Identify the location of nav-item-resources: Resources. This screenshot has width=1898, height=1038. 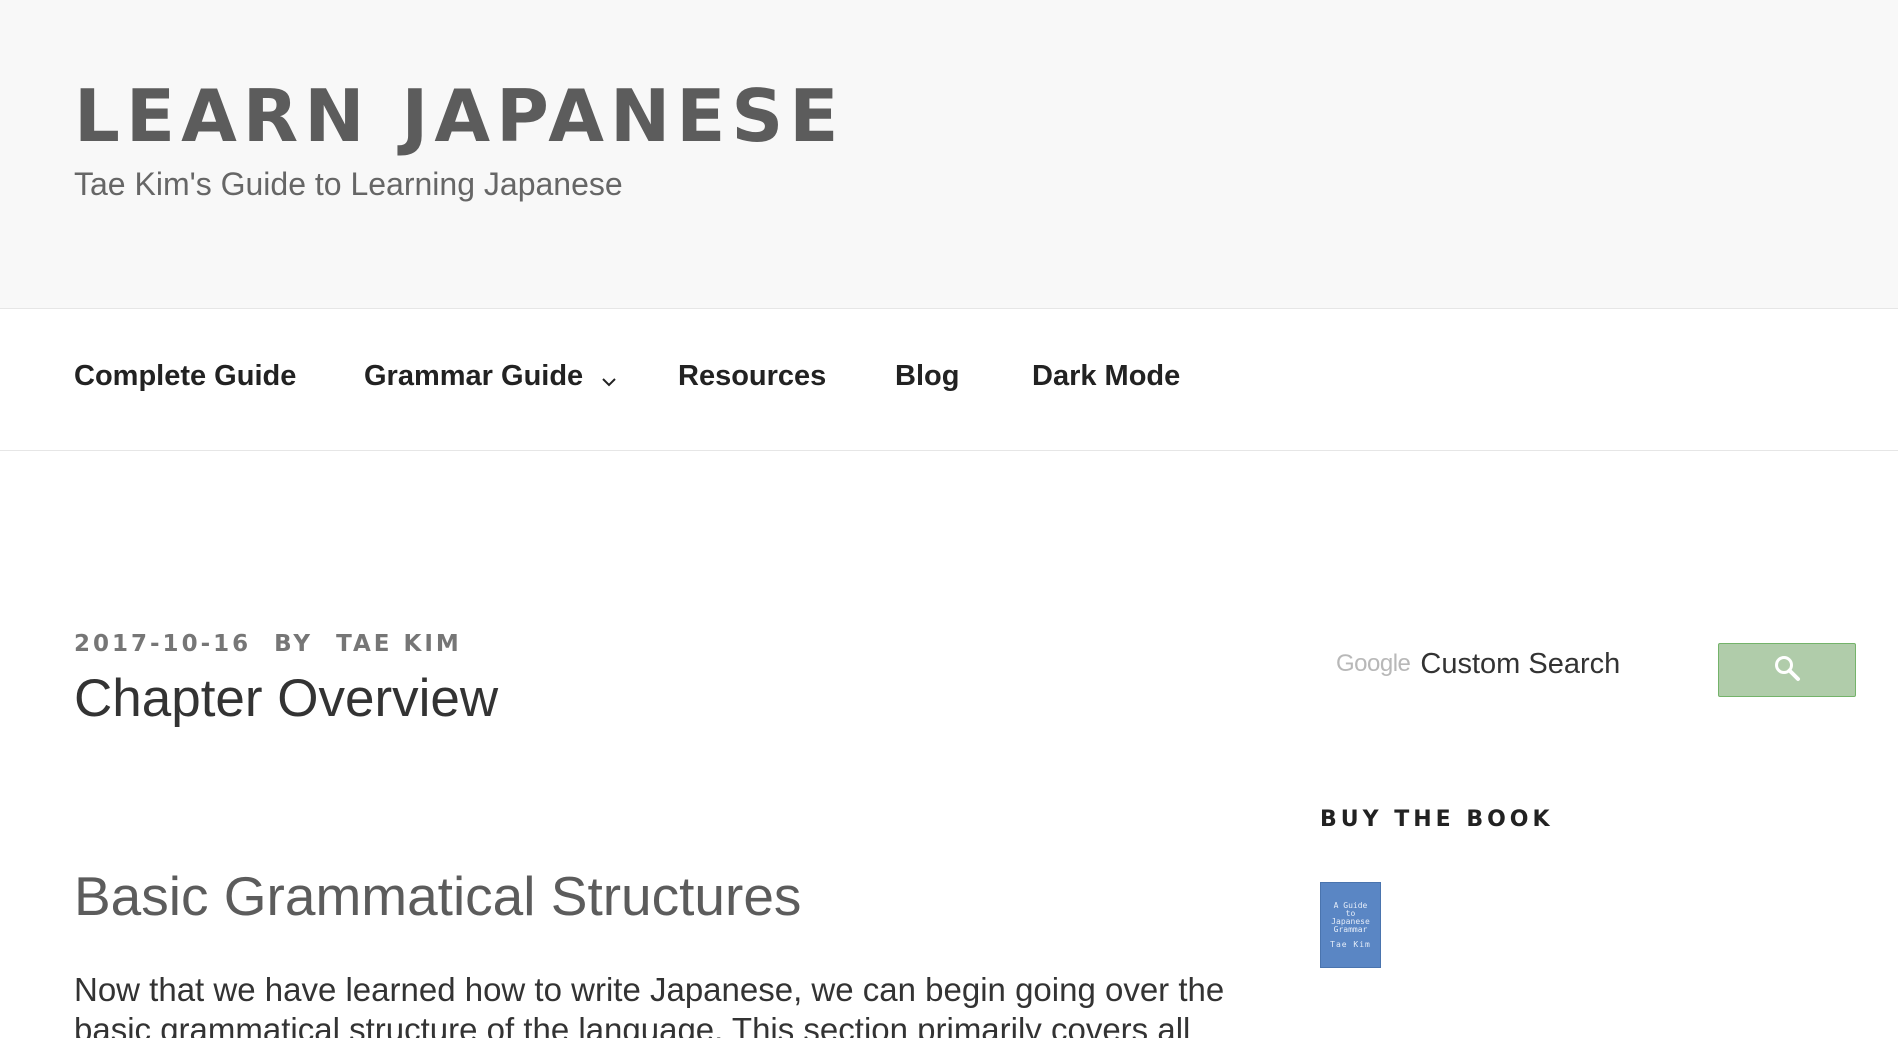
(752, 376).